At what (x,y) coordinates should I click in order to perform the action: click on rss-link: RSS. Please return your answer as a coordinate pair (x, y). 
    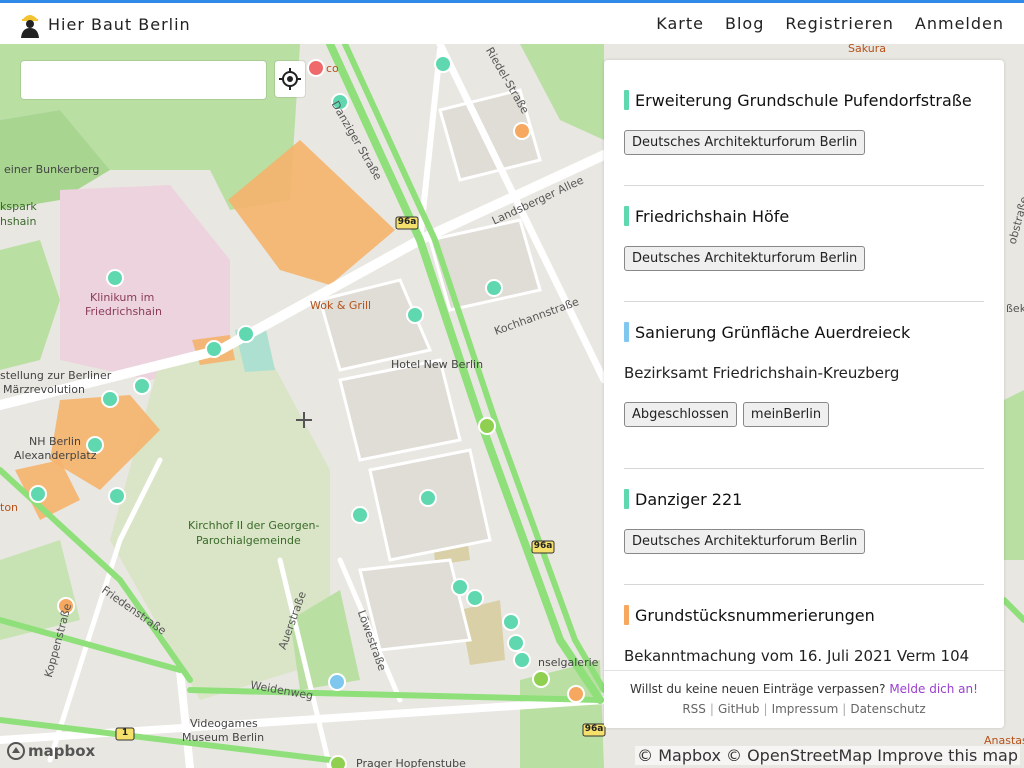
    Looking at the image, I should click on (694, 709).